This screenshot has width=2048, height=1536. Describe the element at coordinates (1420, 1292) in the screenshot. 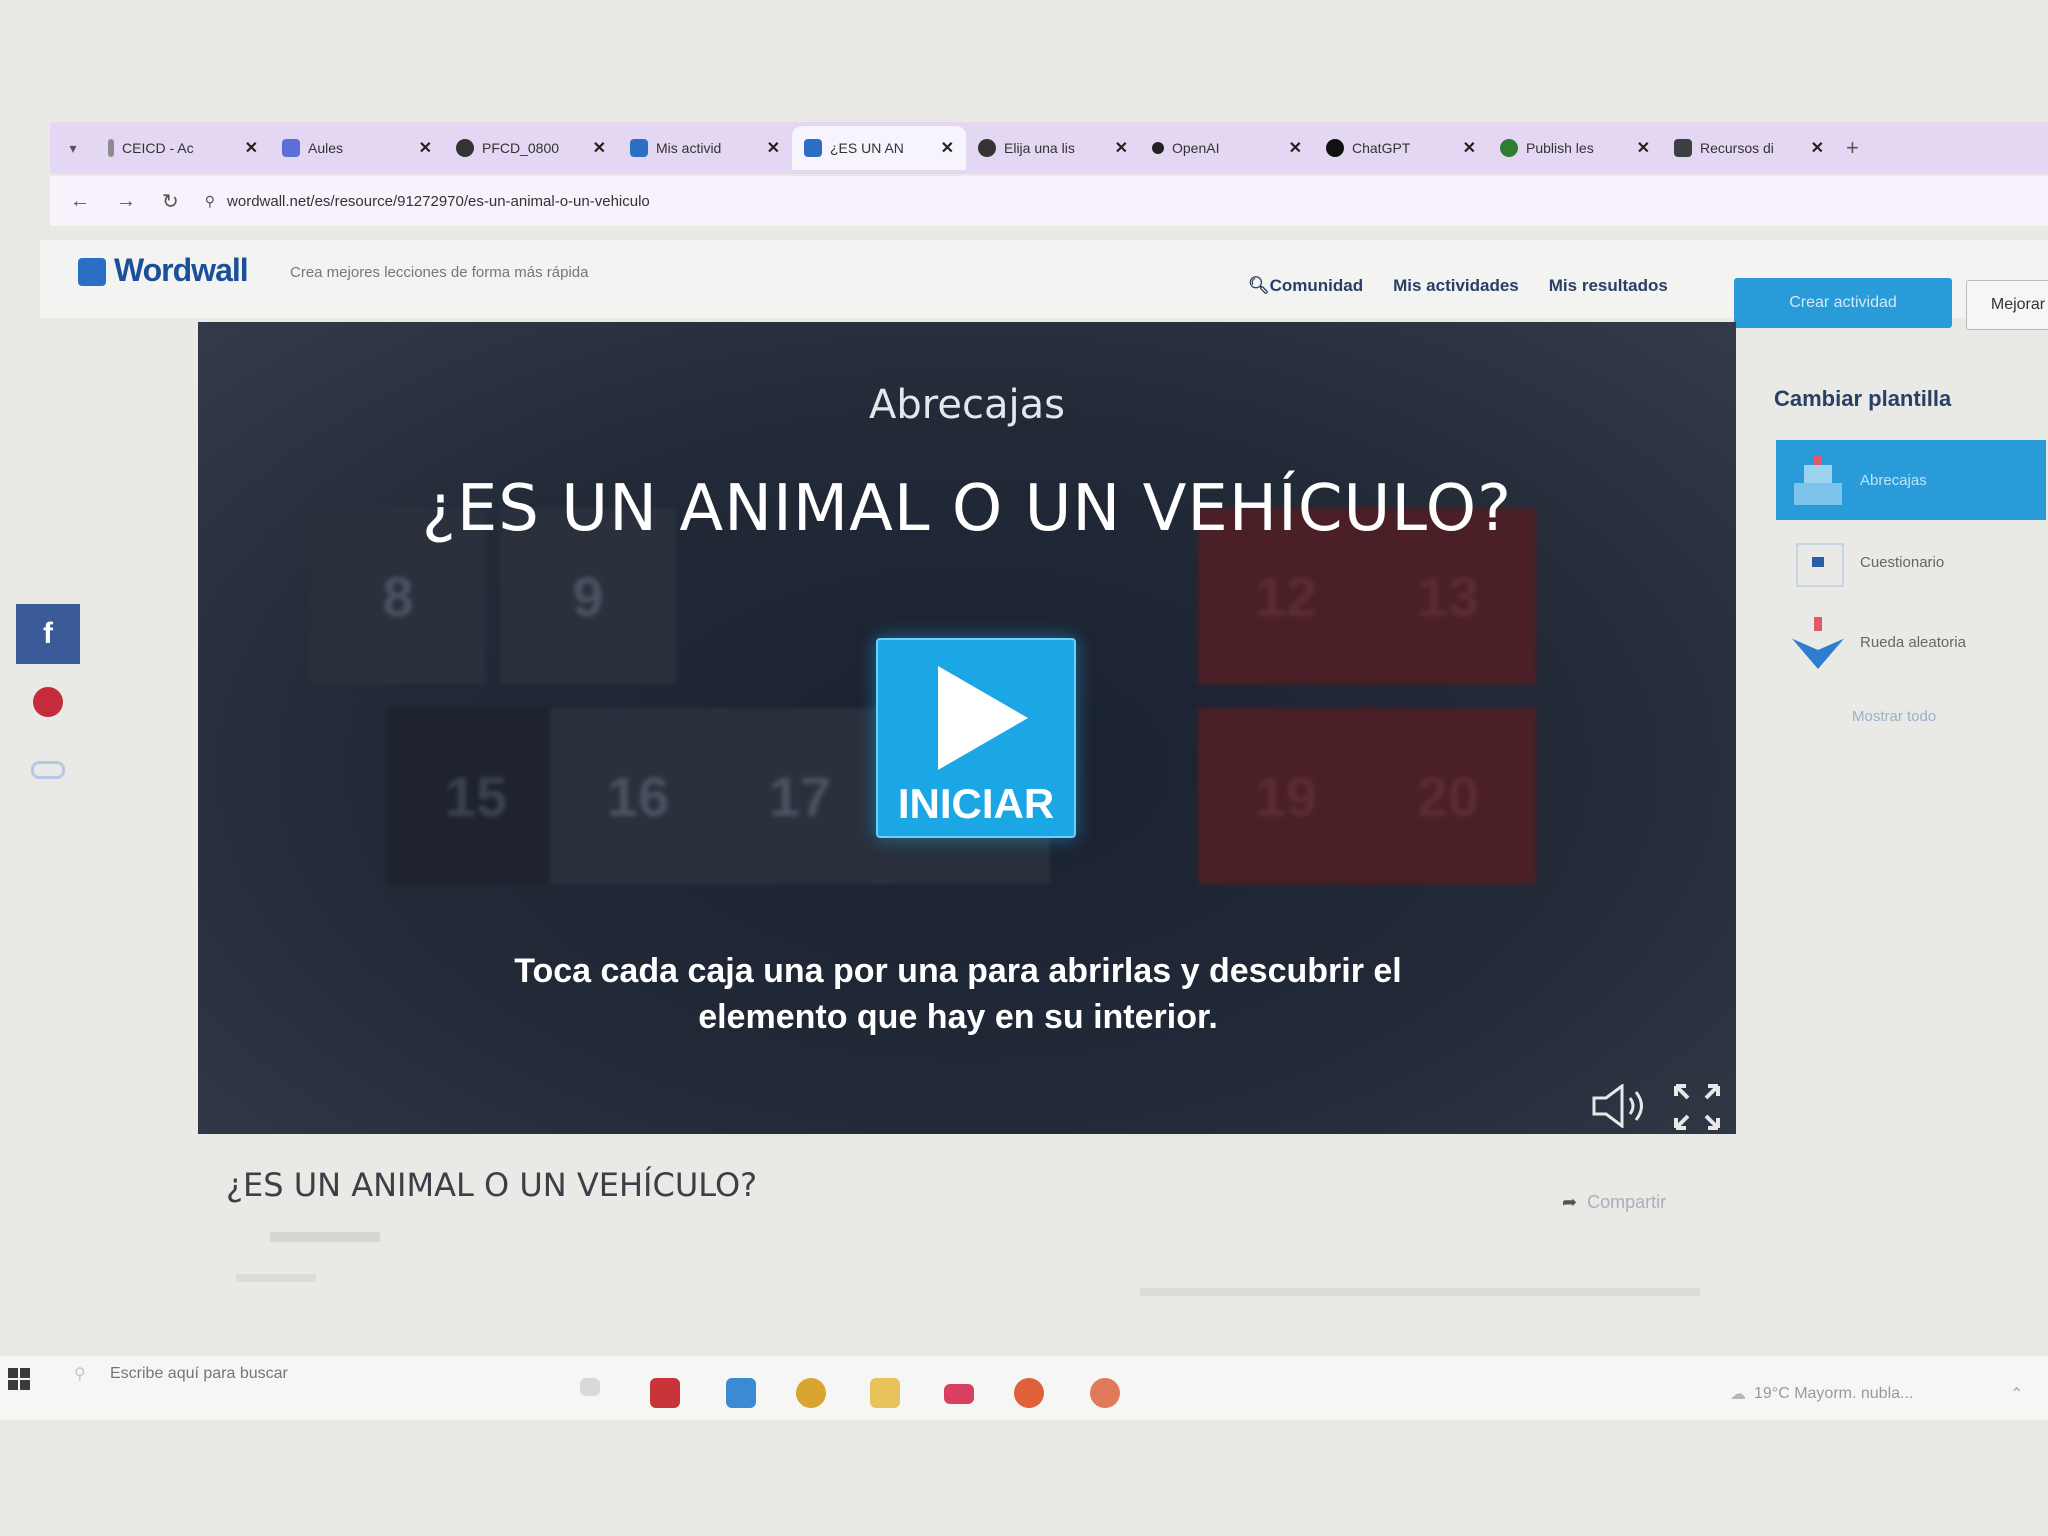

I see `action-links` at that location.